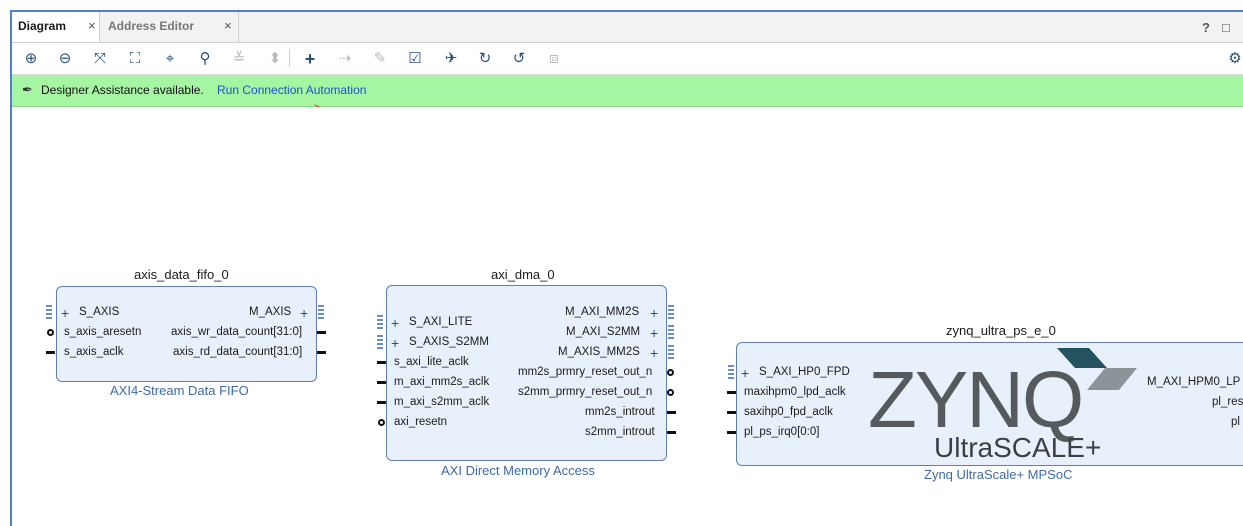  What do you see at coordinates (620, 412) in the screenshot?
I see `port-mm2s-introut: mm2s_introut` at bounding box center [620, 412].